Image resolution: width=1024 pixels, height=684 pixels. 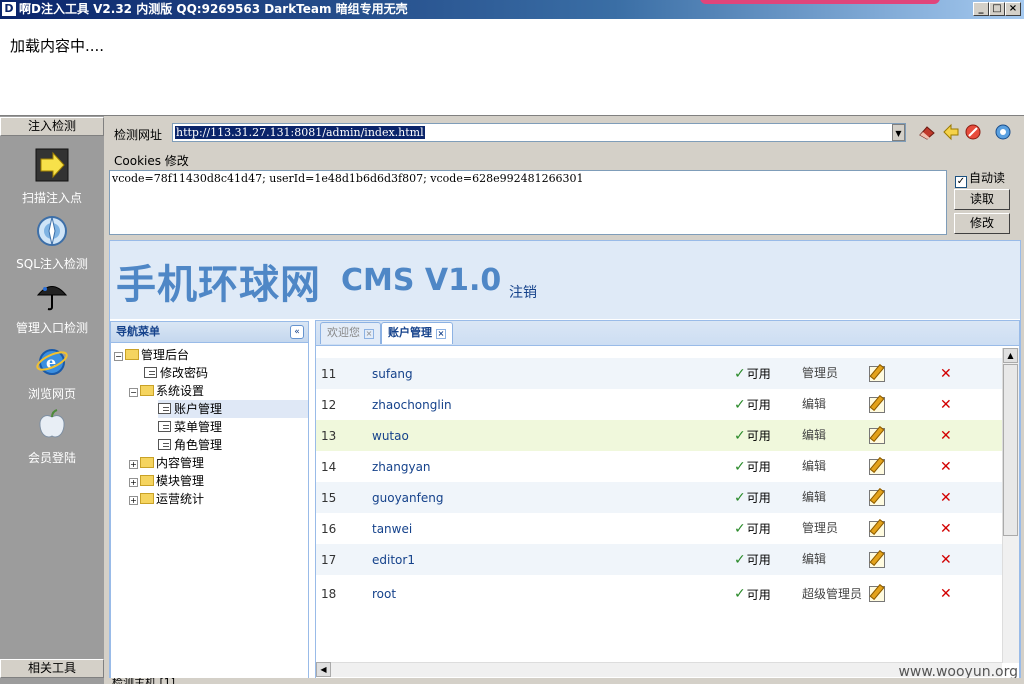 What do you see at coordinates (343, 332) in the screenshot?
I see `tab-label: 欢迎您` at bounding box center [343, 332].